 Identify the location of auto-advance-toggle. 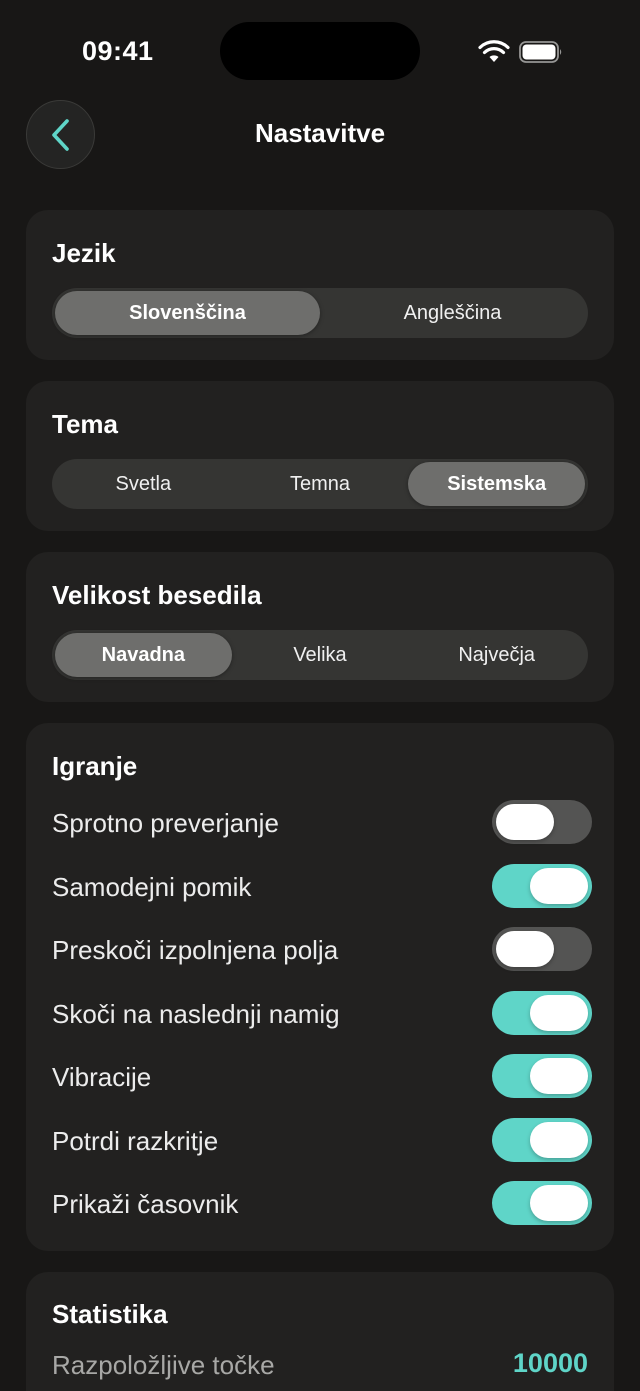
(542, 886).